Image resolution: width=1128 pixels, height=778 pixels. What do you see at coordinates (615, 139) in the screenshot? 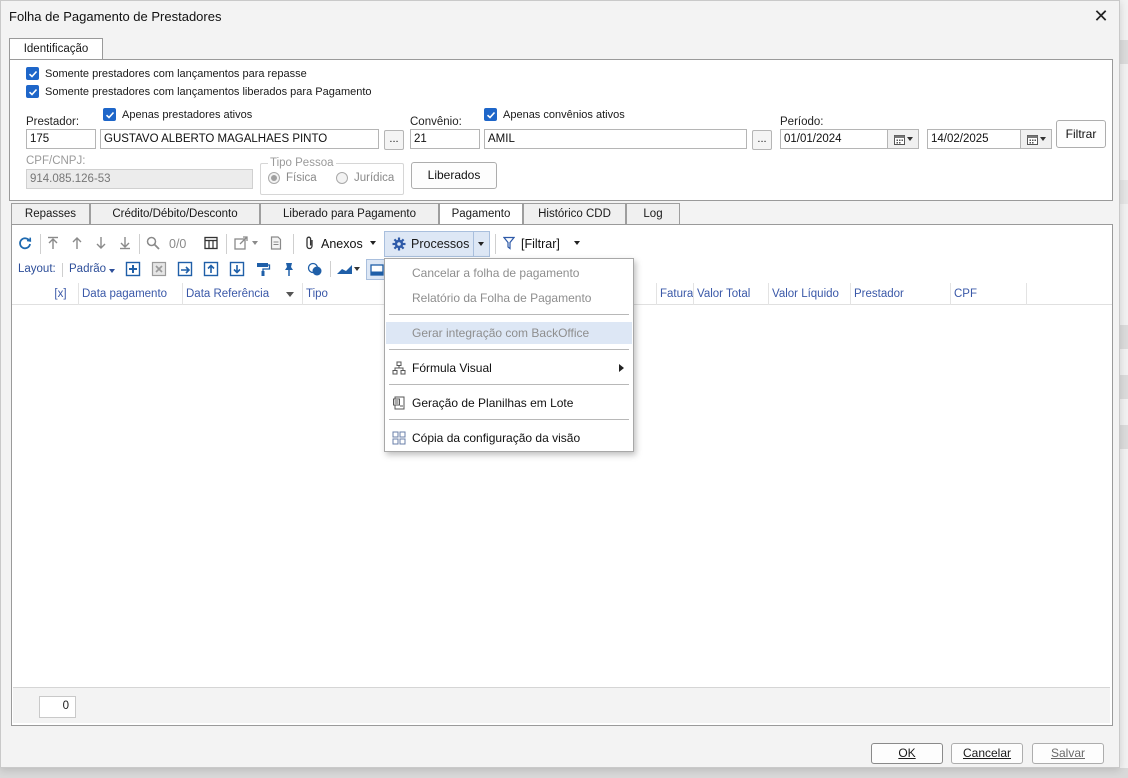
I see `convenio-name-field: AMIL` at bounding box center [615, 139].